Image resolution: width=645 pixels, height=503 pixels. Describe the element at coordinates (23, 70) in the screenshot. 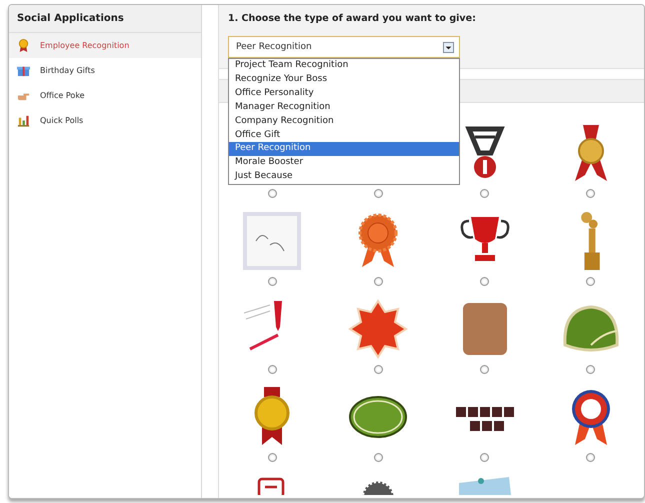

I see `gift-icon` at that location.